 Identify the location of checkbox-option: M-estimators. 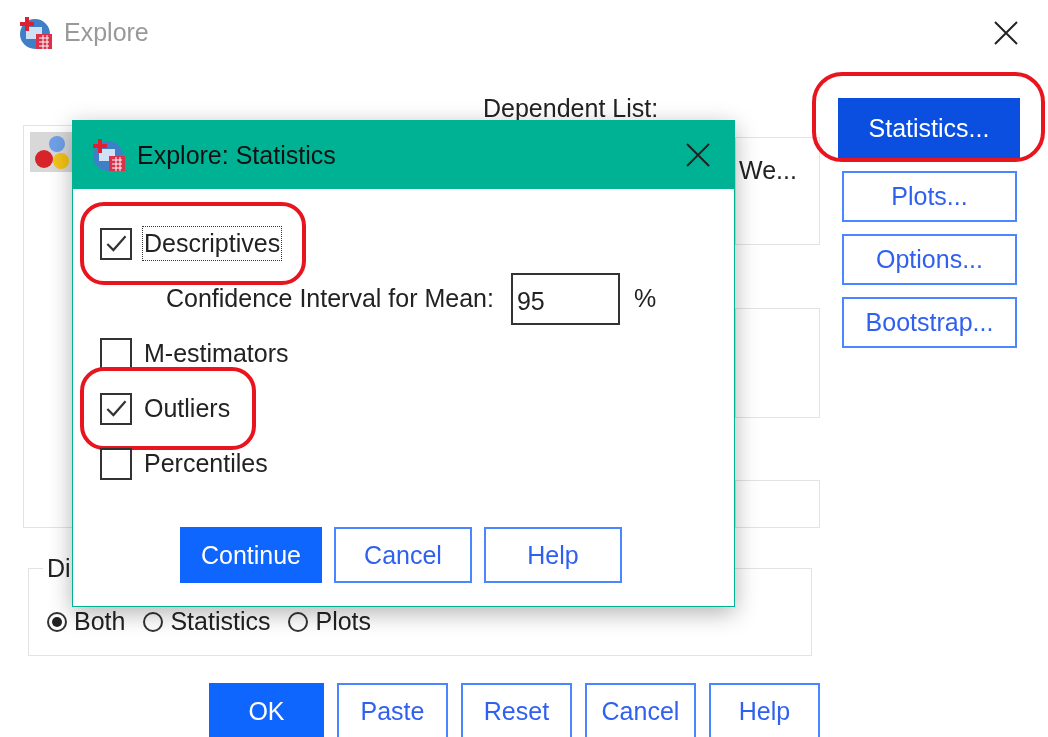
(195, 353).